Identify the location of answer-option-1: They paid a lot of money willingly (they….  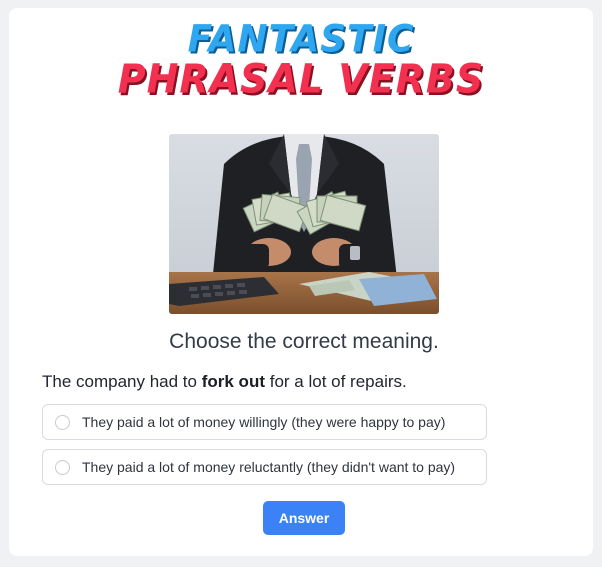
(264, 422).